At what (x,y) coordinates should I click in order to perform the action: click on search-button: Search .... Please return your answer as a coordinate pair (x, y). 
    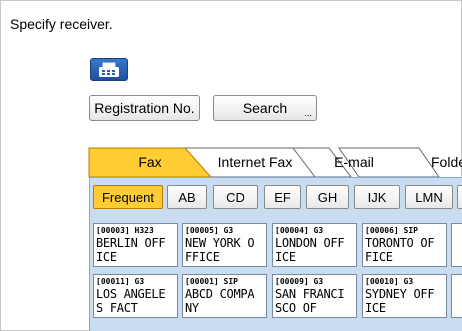
    Looking at the image, I should click on (265, 108).